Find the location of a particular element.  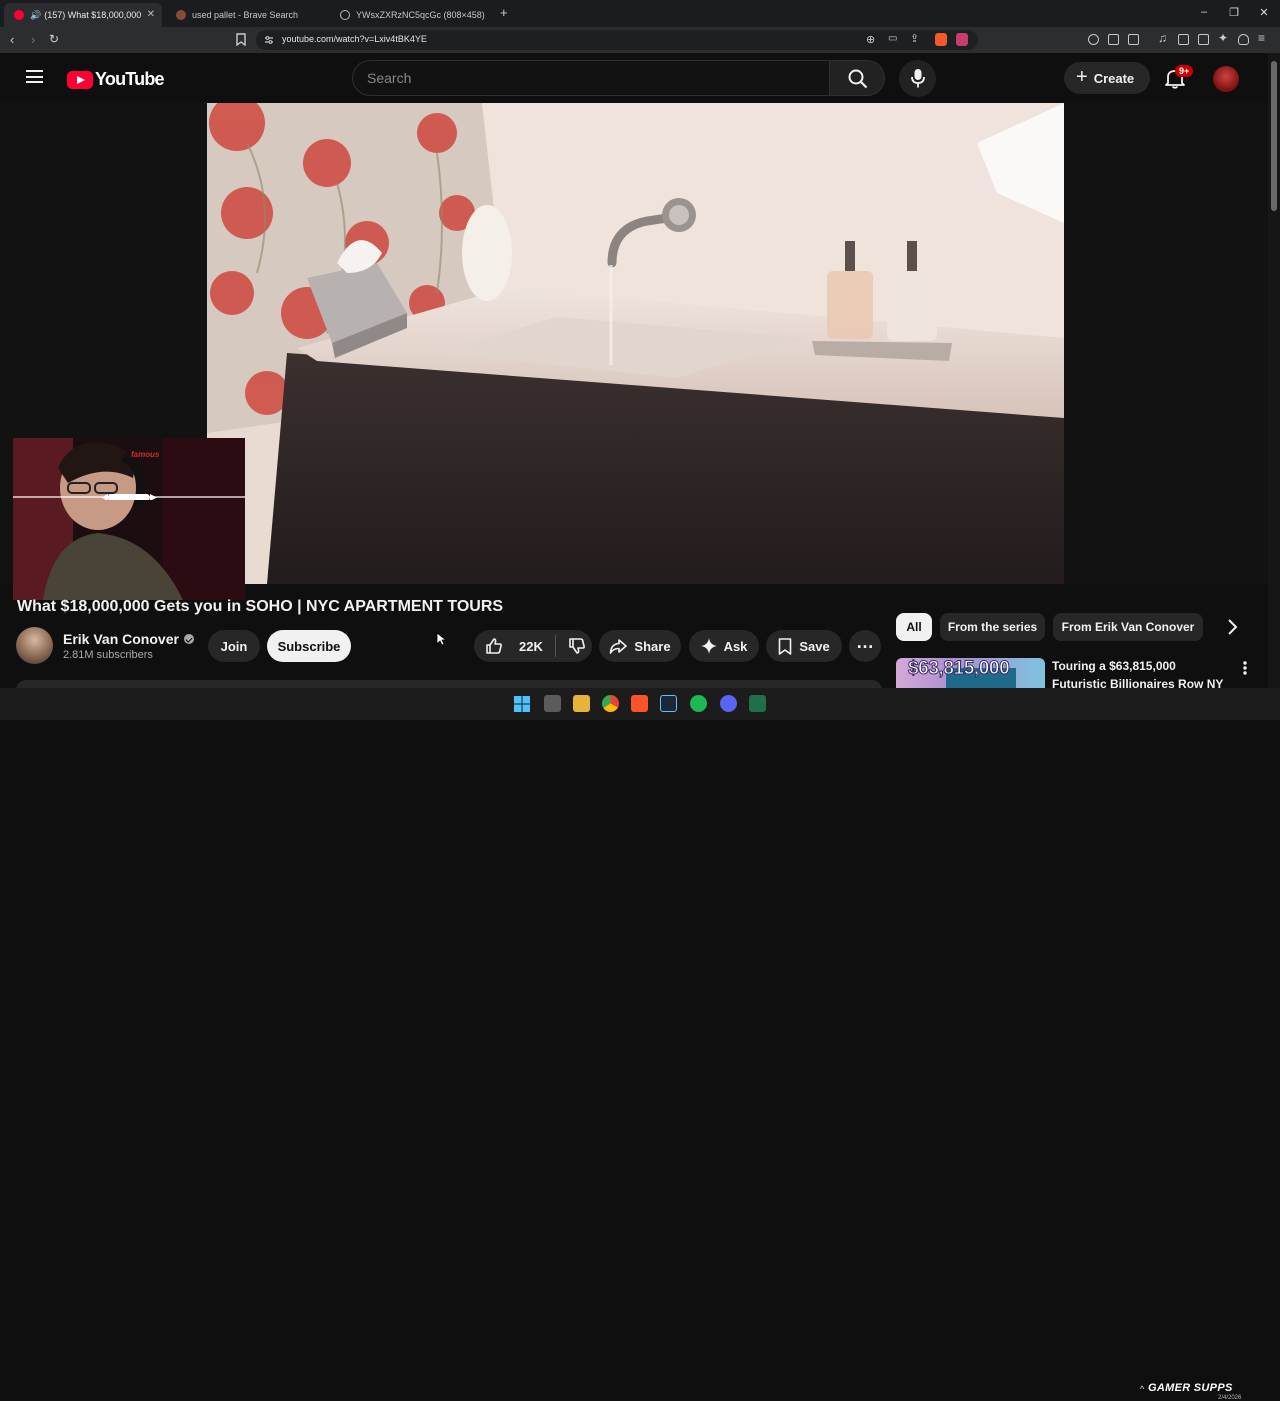

brave-shields-icon is located at coordinates (941, 39).